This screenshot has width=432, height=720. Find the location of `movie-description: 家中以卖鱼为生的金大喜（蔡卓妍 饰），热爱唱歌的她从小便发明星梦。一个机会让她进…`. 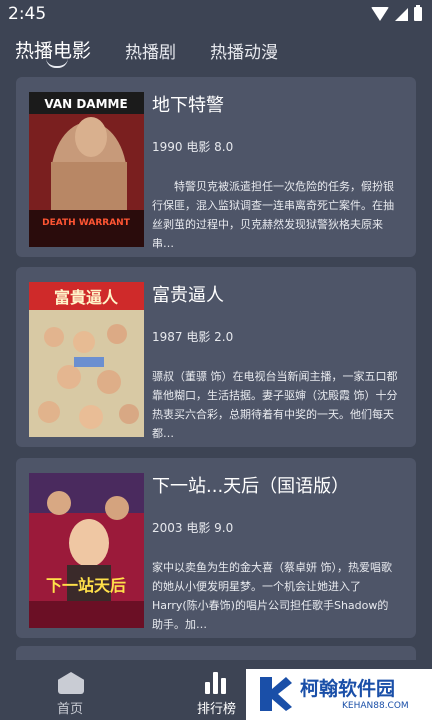

movie-description: 家中以卖鱼为生的金大喜（蔡卓妍 饰），热爱唱歌的她从小便发明星梦。一个机会让她进… is located at coordinates (272, 596).